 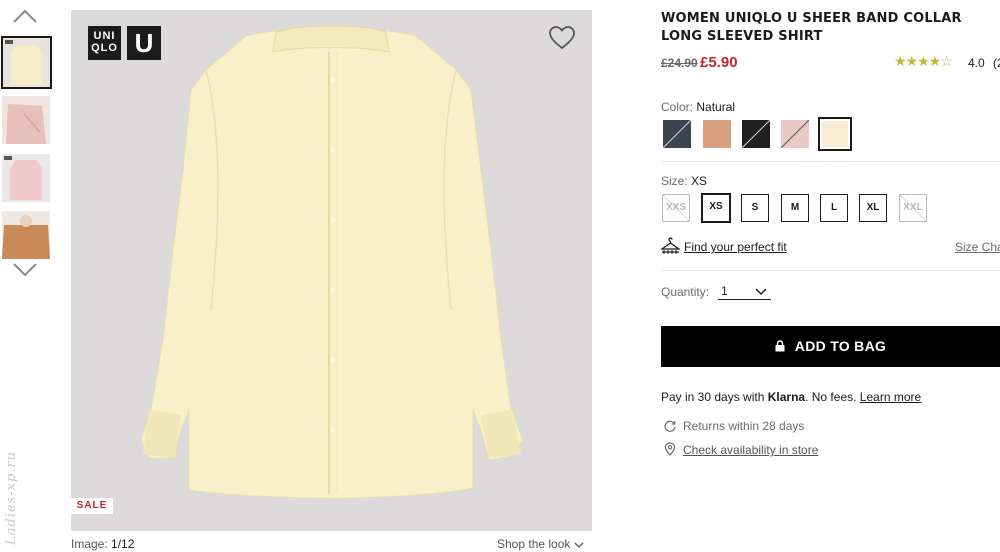 I want to click on shop-the-look-link: Shop the look, so click(x=540, y=544).